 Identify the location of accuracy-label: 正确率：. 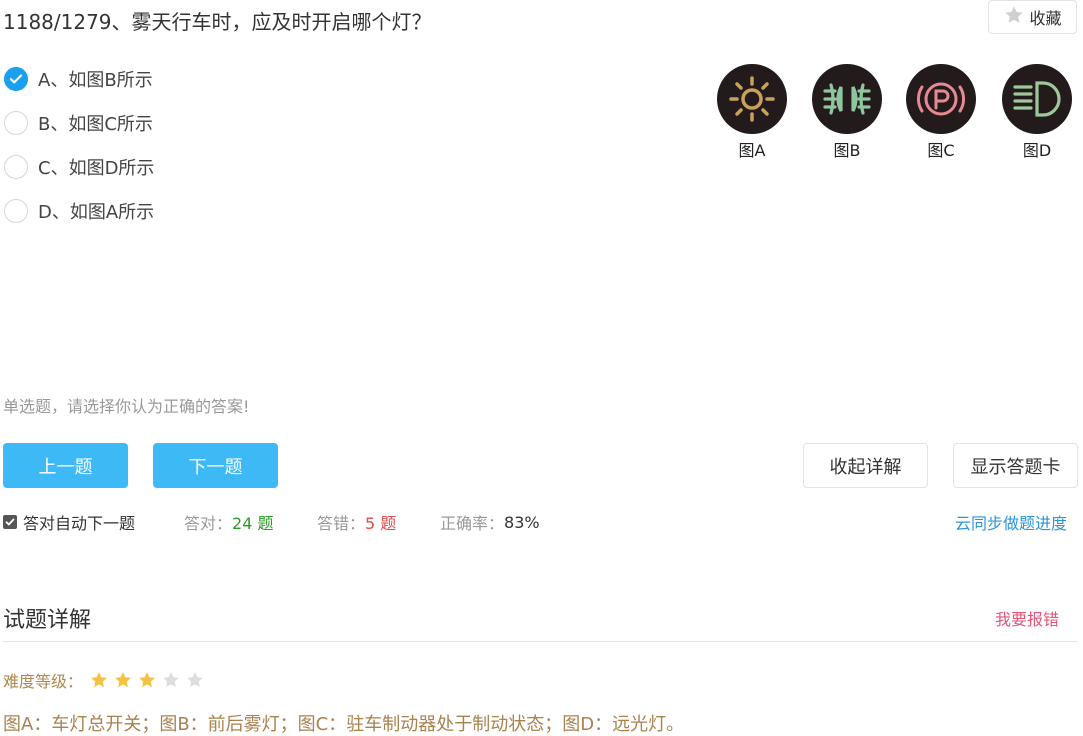
(472, 523).